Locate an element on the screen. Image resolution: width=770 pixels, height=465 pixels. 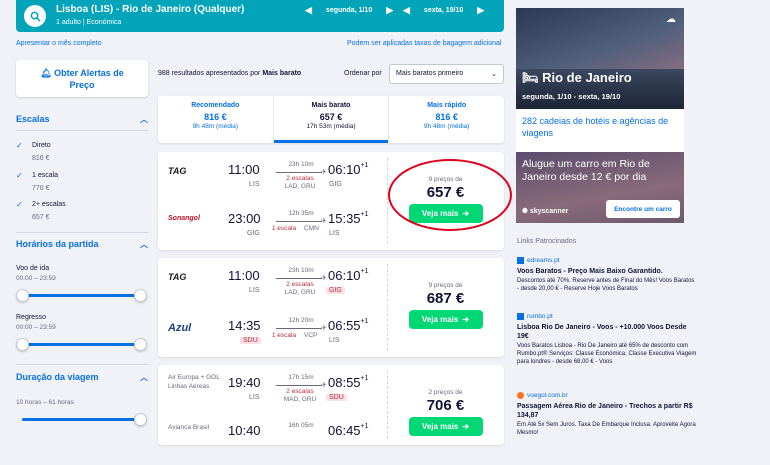
price: 706 € is located at coordinates (445, 405).